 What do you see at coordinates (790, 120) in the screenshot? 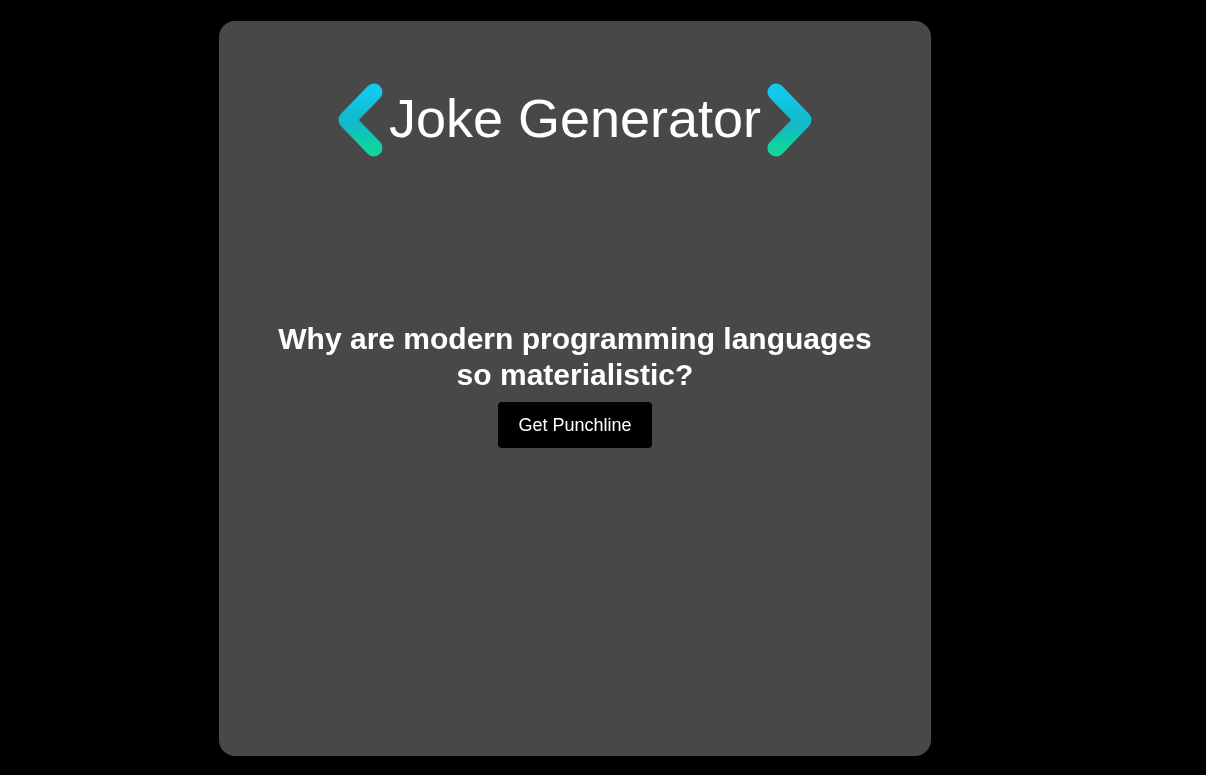
I see `right-chevron-icon` at bounding box center [790, 120].